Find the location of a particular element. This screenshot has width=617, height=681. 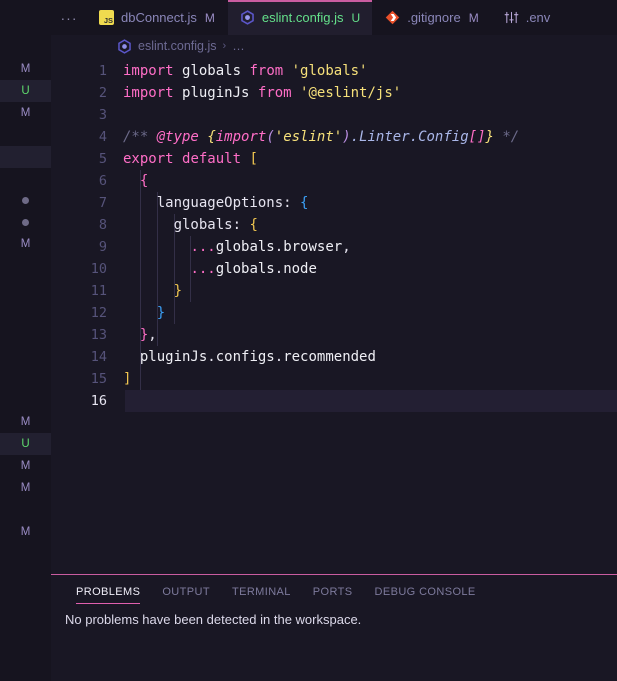

code-line: 6 { is located at coordinates (334, 181).